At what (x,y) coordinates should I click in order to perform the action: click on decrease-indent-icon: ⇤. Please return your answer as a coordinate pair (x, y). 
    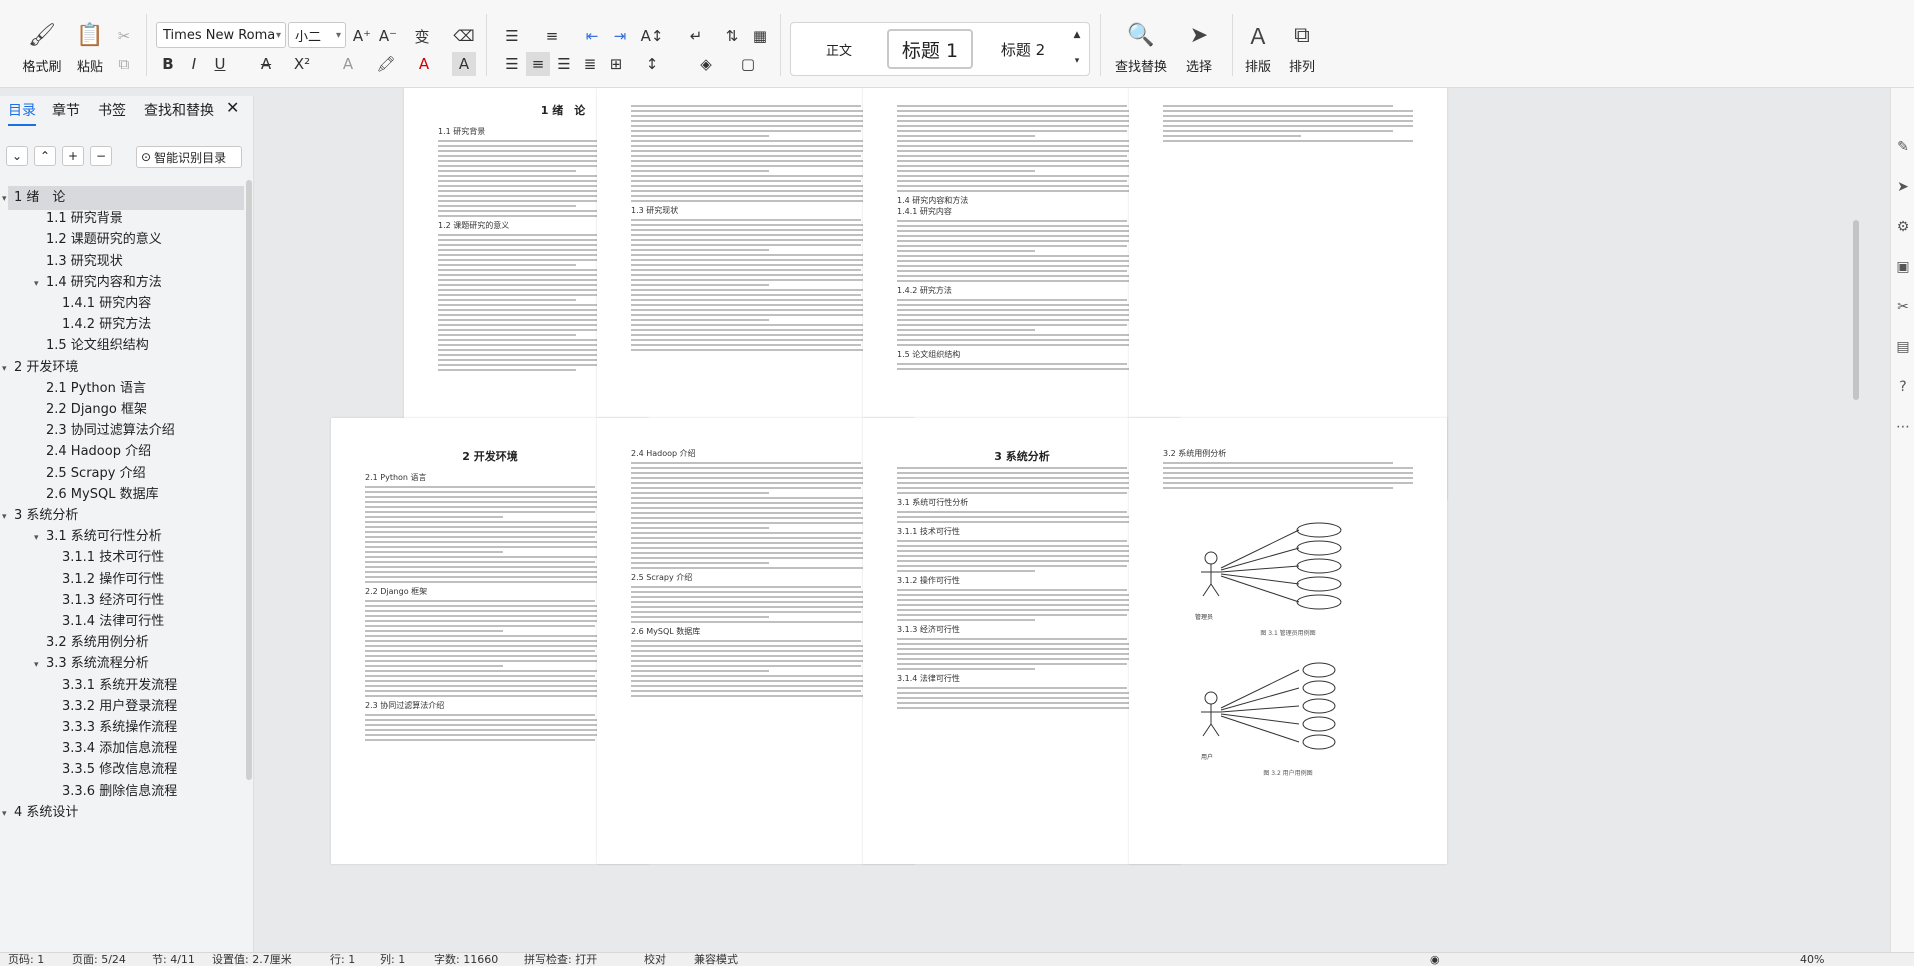
    Looking at the image, I should click on (592, 36).